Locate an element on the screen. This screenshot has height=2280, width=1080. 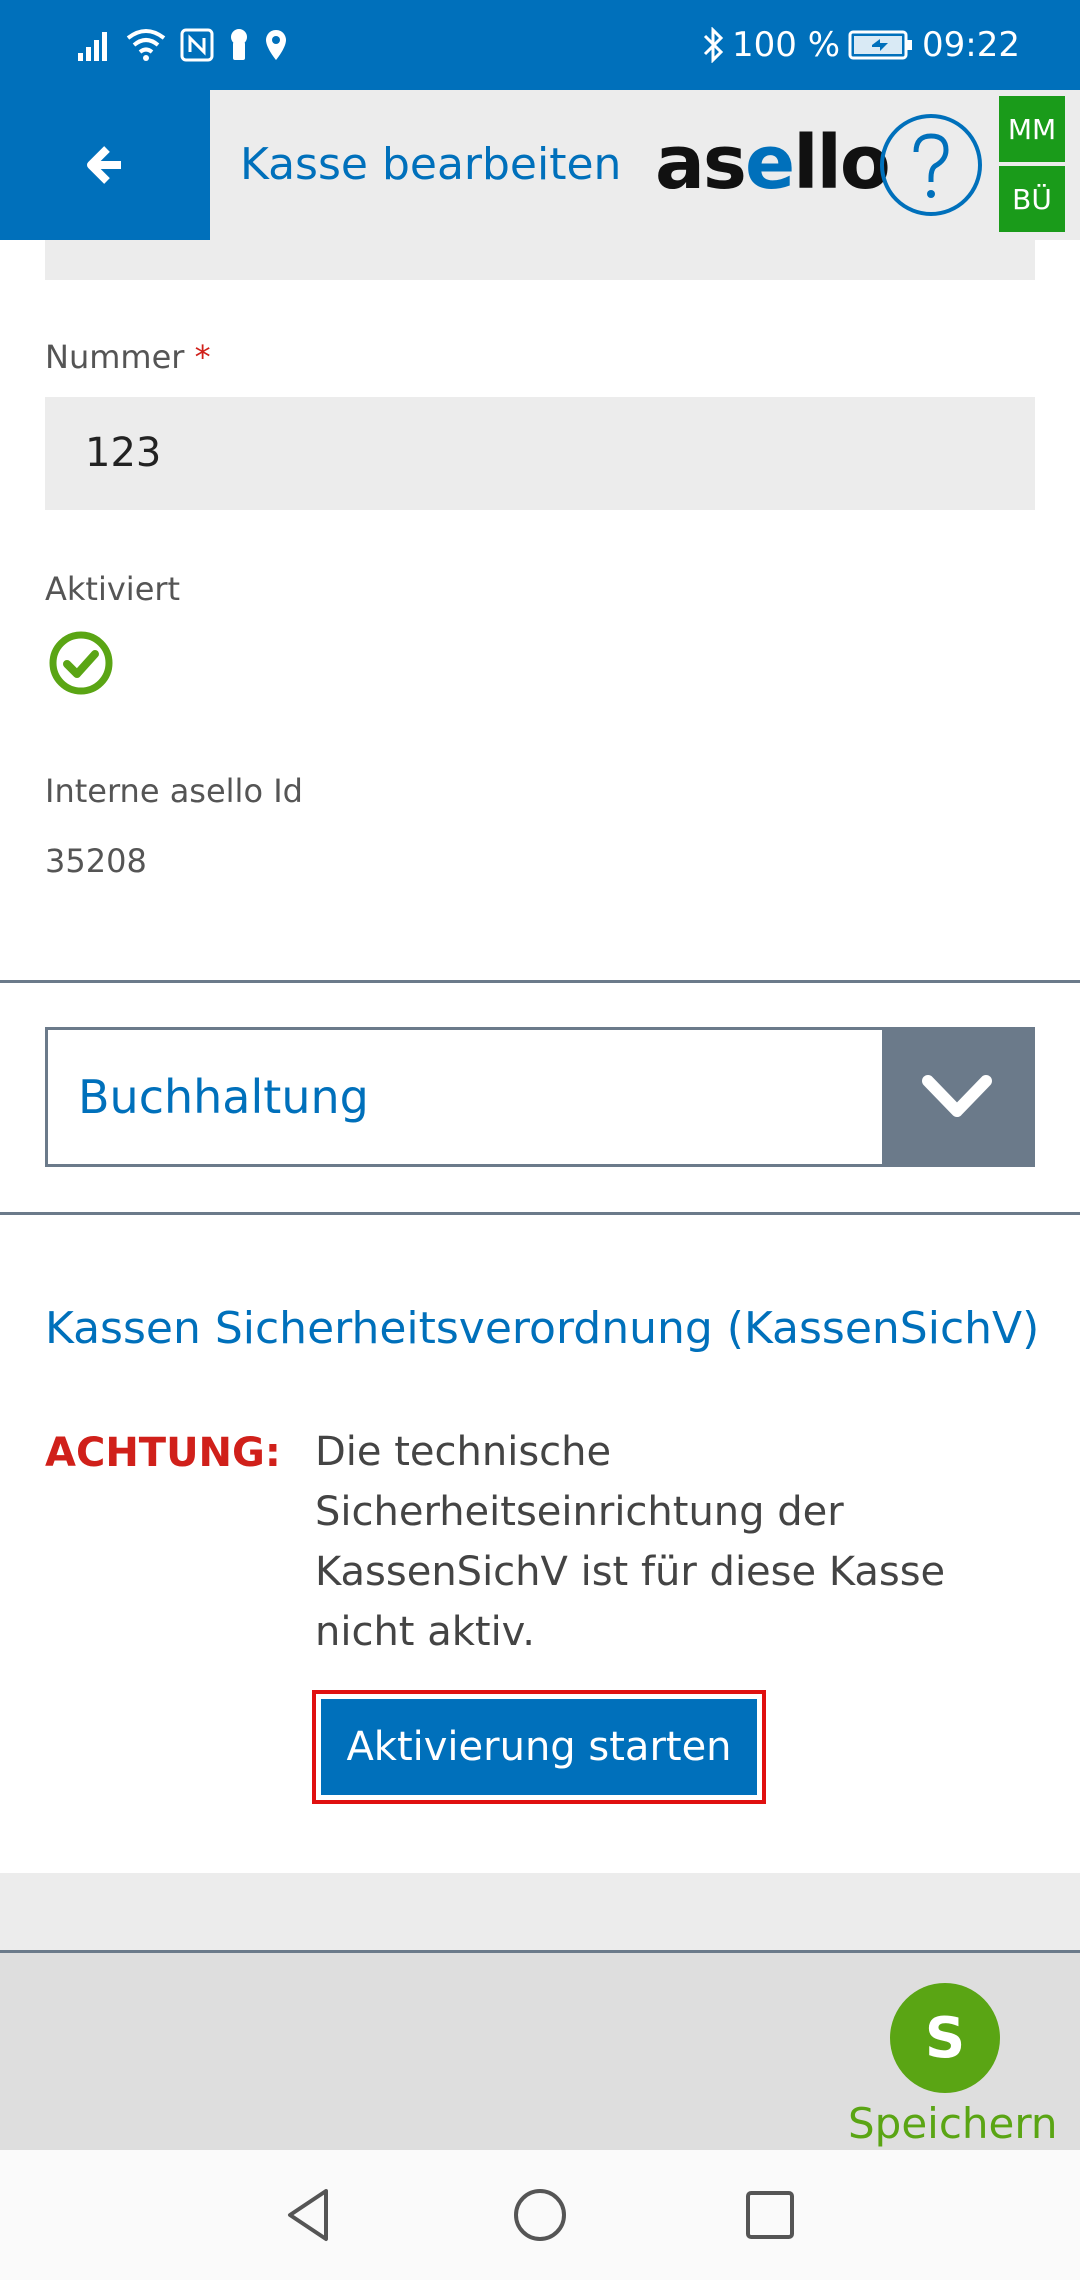
accordion-buchhaltung: Buchhaltung is located at coordinates (540, 1097).